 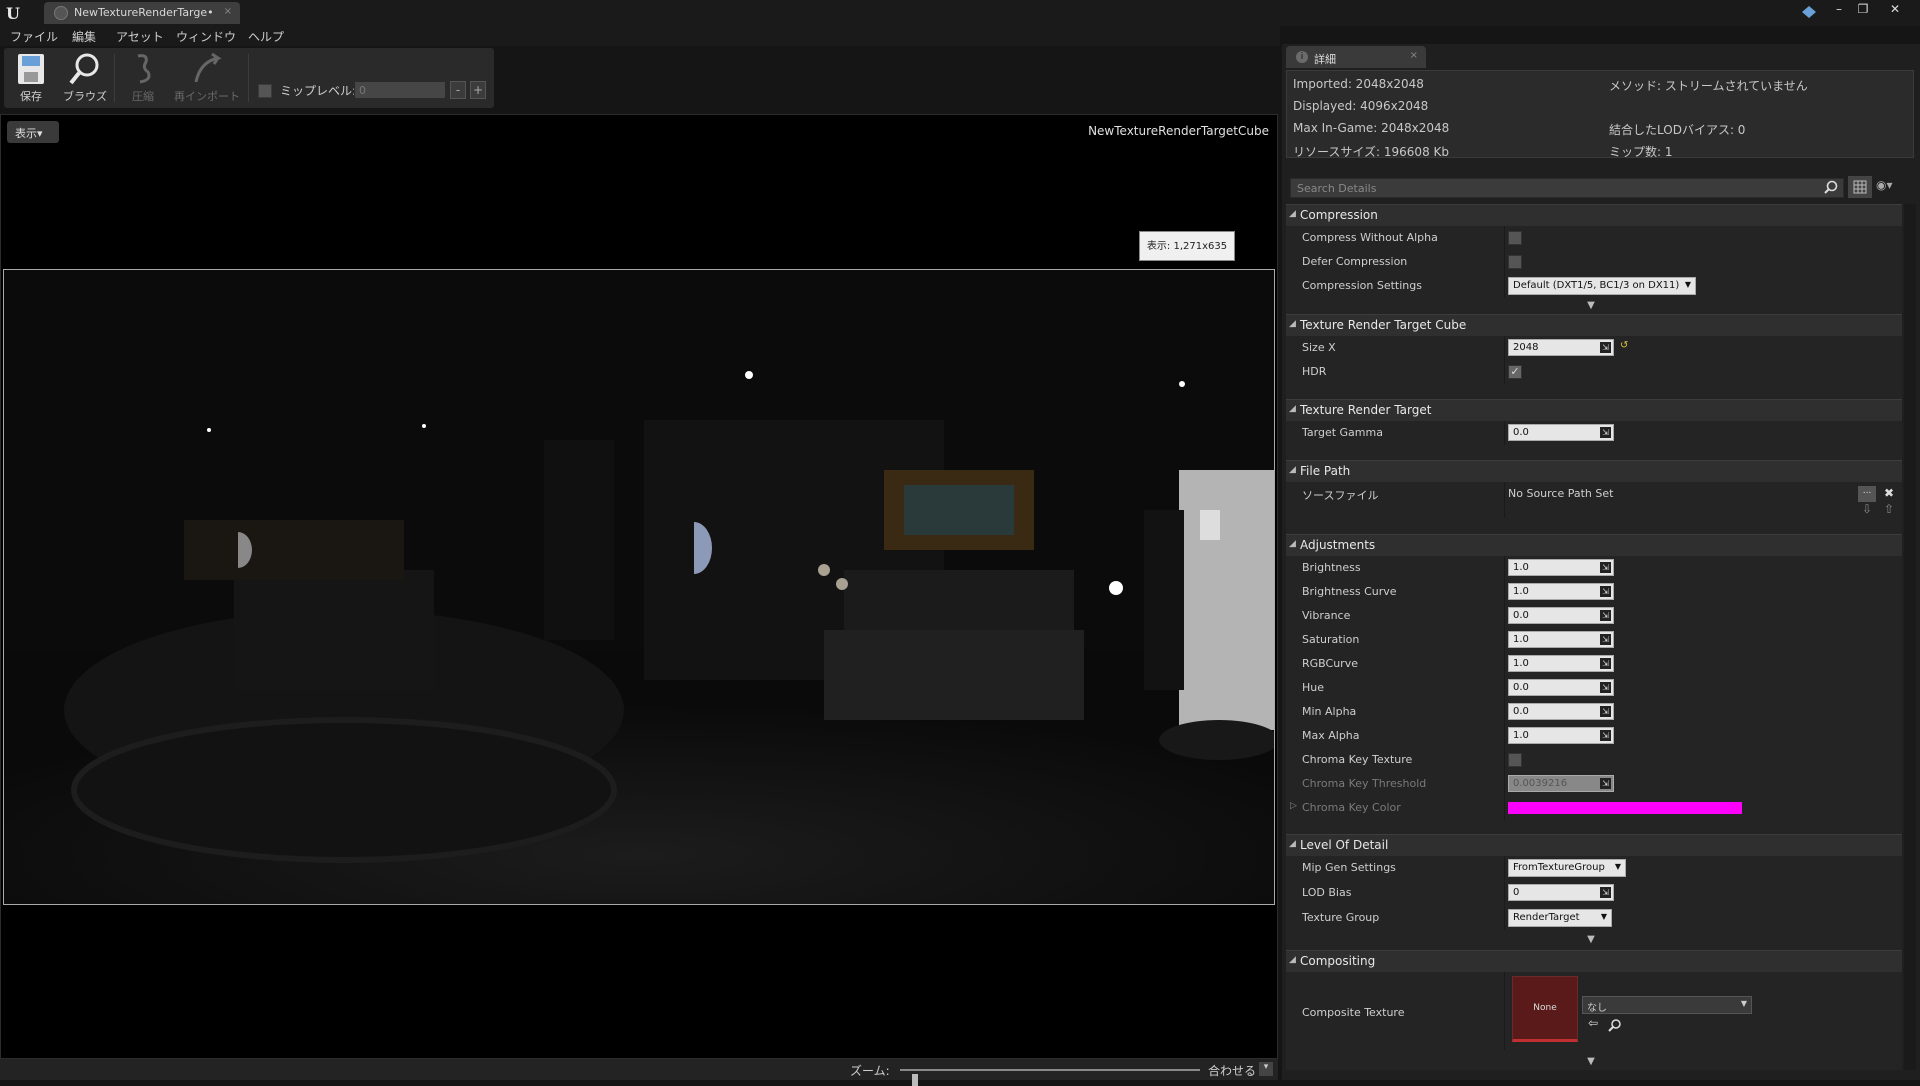 What do you see at coordinates (85, 78) in the screenshot?
I see `browse-button: ブラウズ` at bounding box center [85, 78].